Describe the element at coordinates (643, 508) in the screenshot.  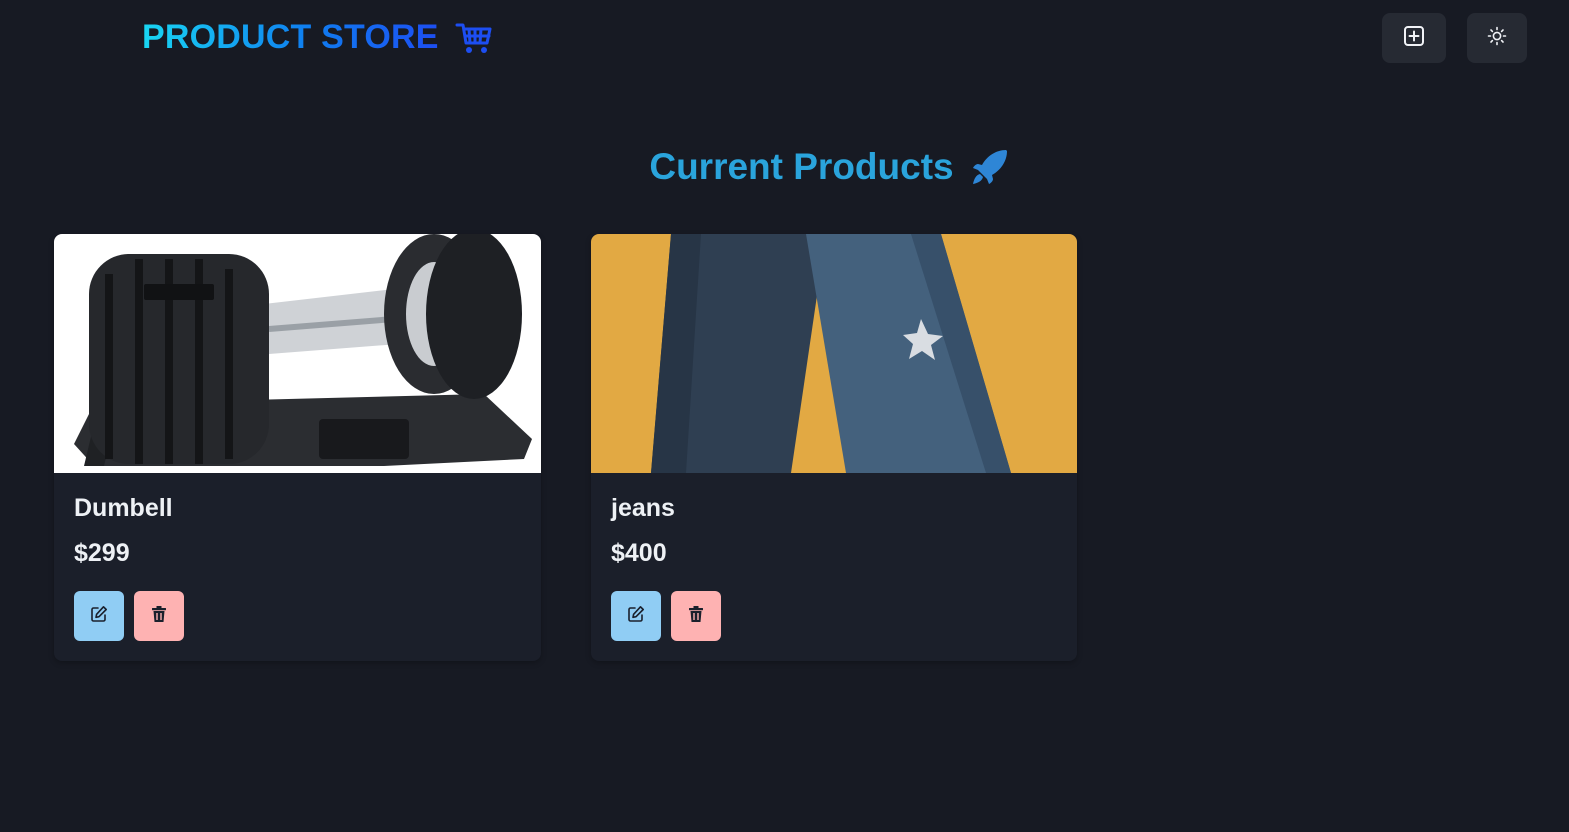
I see `product-name: jeans` at that location.